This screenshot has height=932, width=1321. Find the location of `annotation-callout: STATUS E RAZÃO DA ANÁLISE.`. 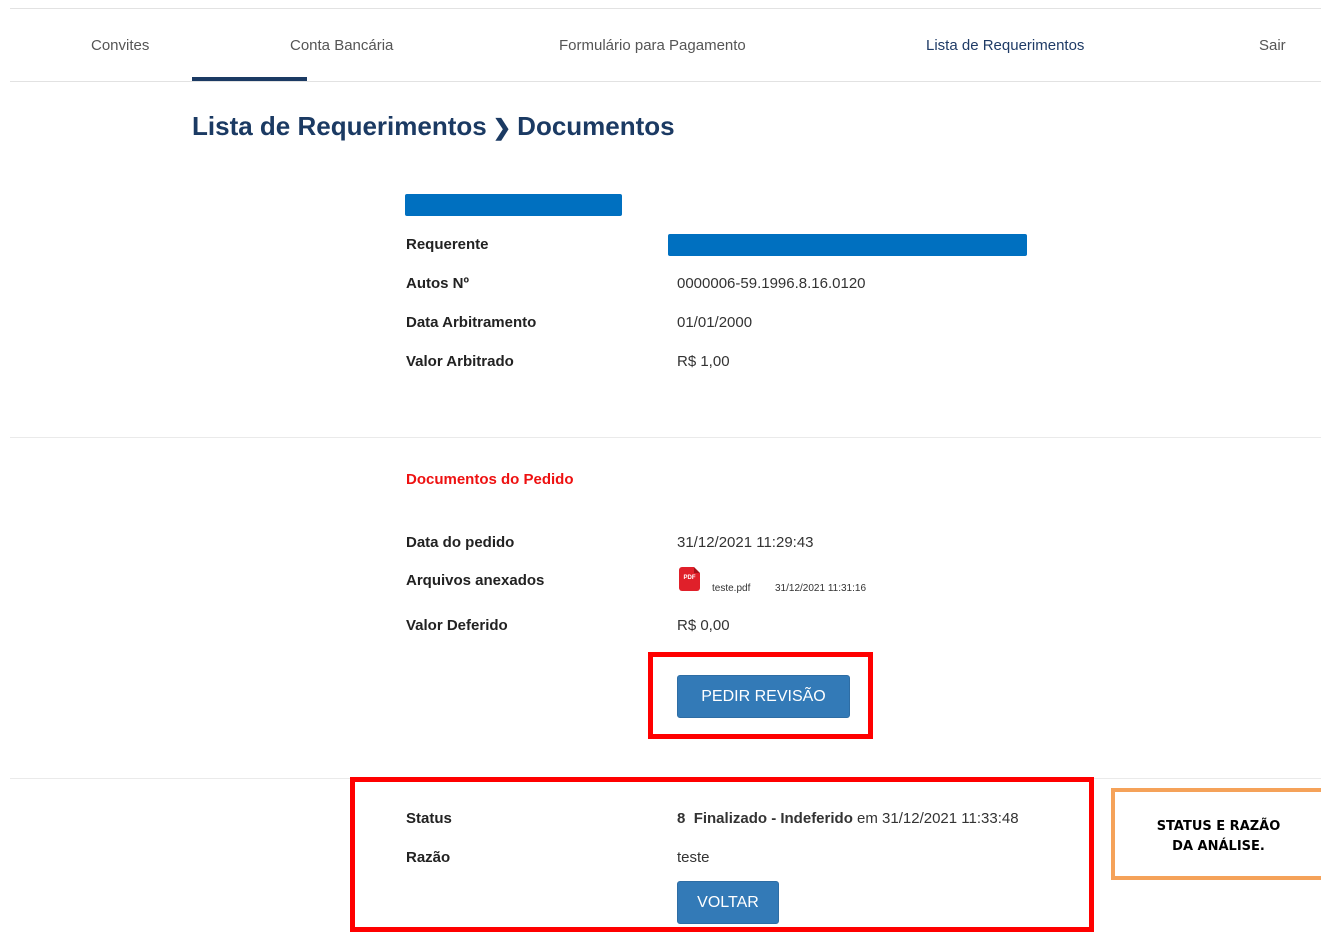

annotation-callout: STATUS E RAZÃO DA ANÁLISE. is located at coordinates (1216, 834).